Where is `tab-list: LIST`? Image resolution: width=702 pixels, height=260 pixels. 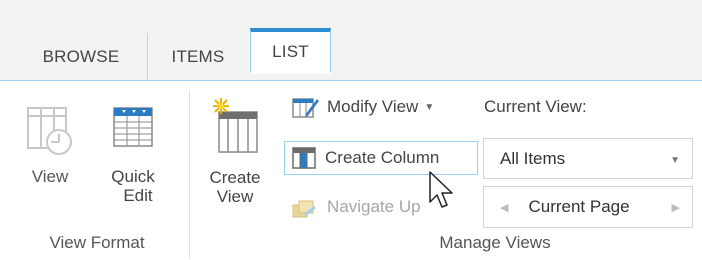 tab-list: LIST is located at coordinates (290, 51).